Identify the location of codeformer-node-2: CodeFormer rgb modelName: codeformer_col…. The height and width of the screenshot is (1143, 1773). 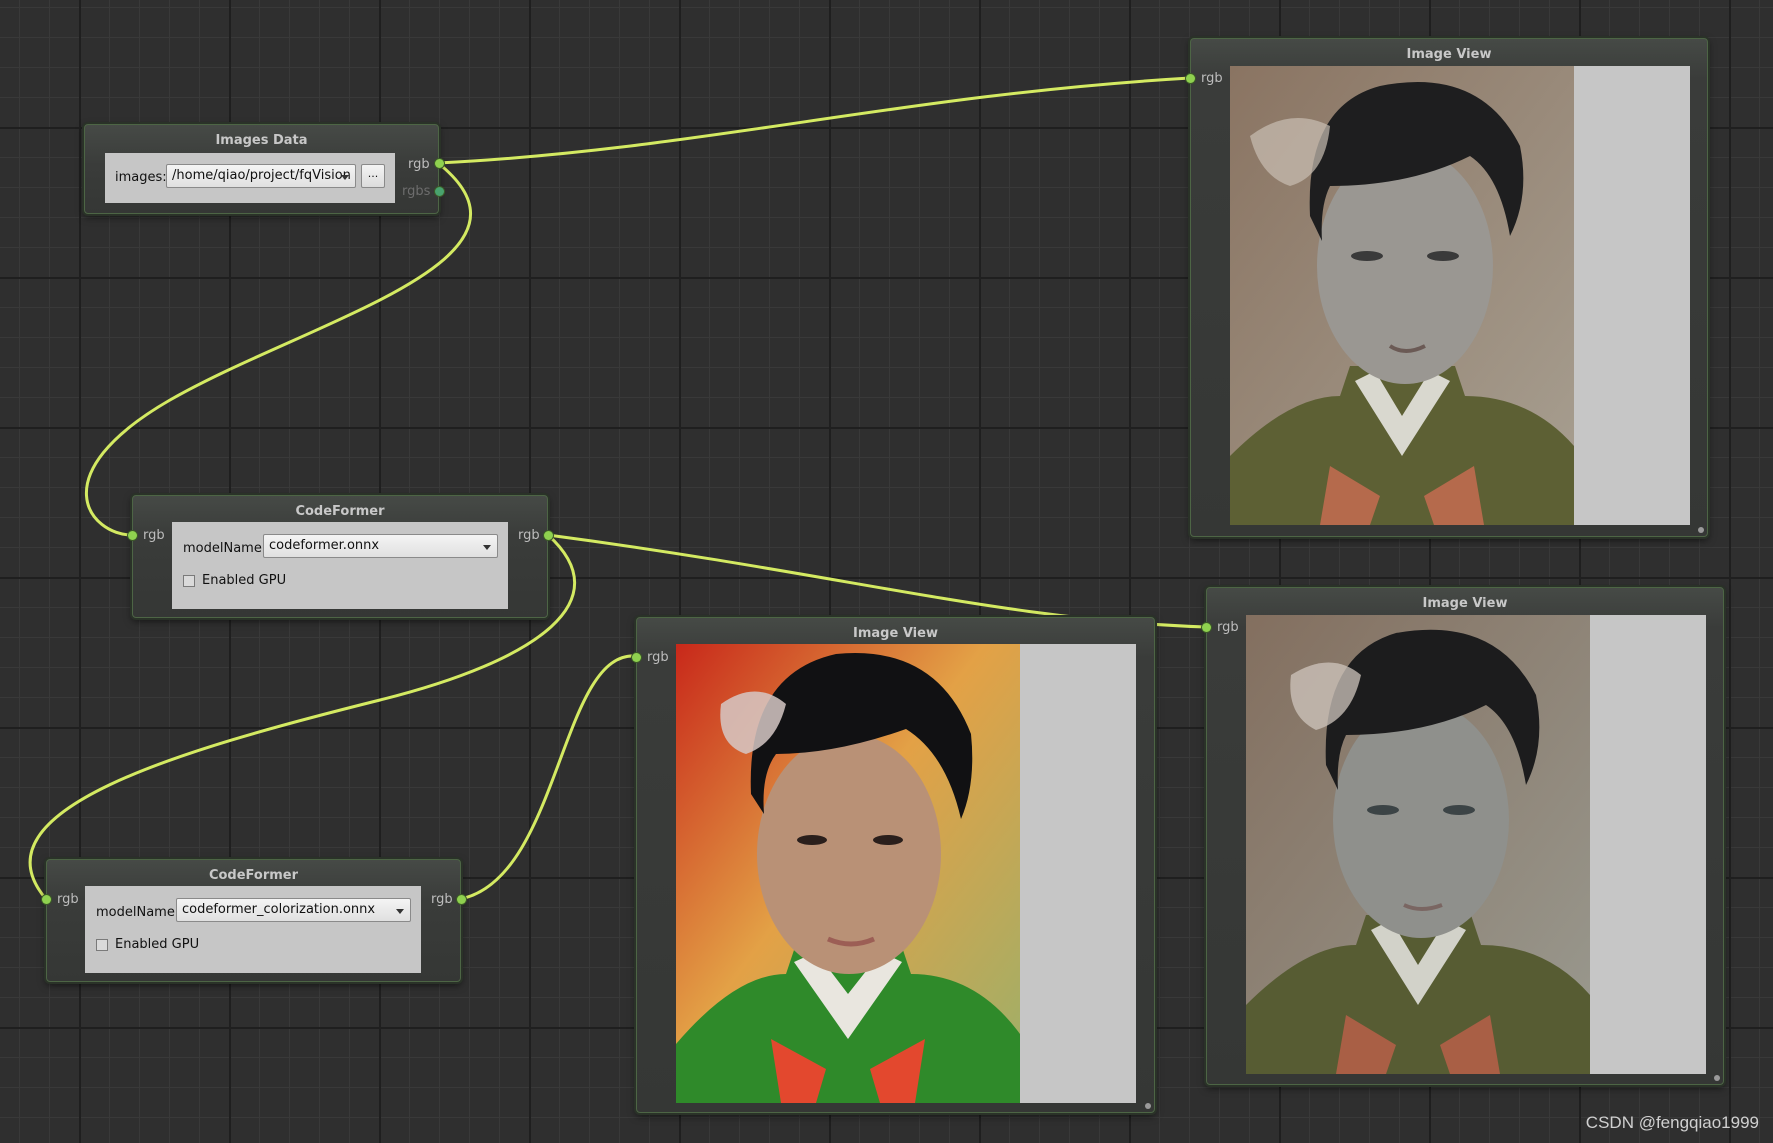
(254, 920).